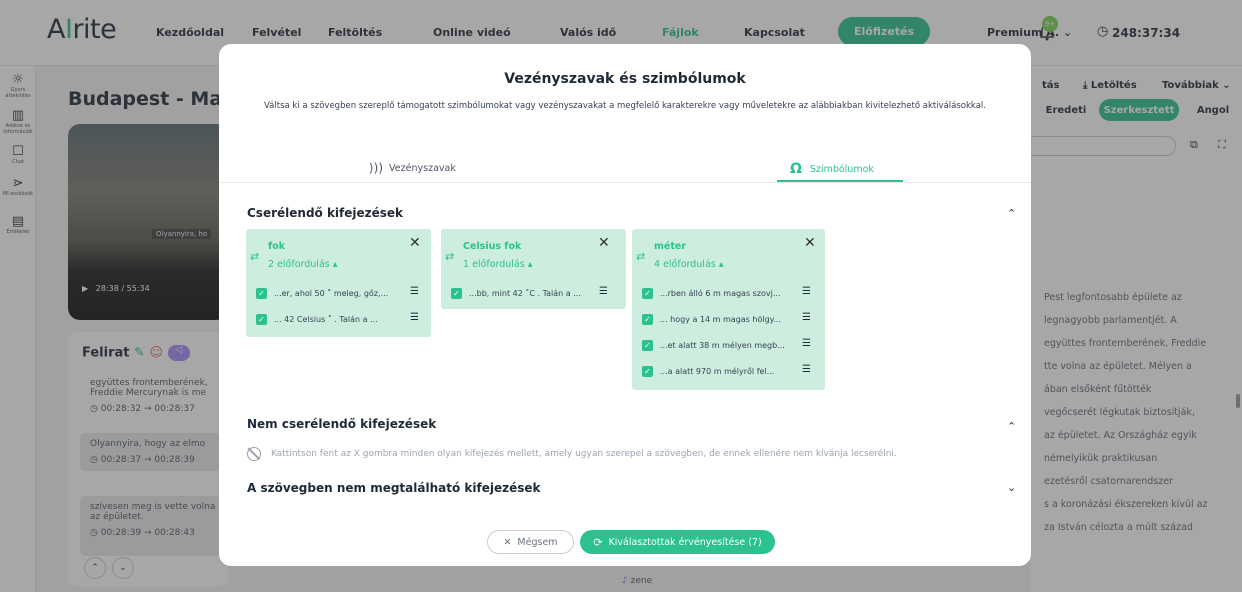 This screenshot has height=592, width=1242. I want to click on section-keep-title: Nem cserélendő kifejezések, so click(342, 424).